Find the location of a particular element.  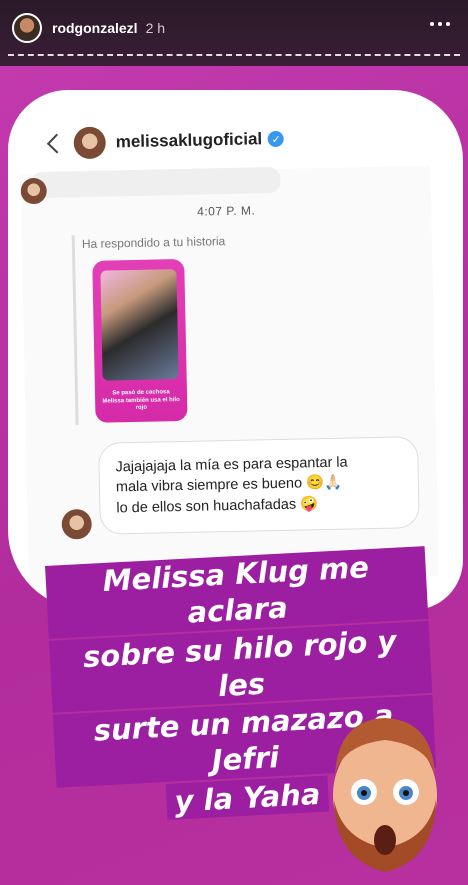

dm-header: melissaklugoficial ✓ is located at coordinates (225, 140).